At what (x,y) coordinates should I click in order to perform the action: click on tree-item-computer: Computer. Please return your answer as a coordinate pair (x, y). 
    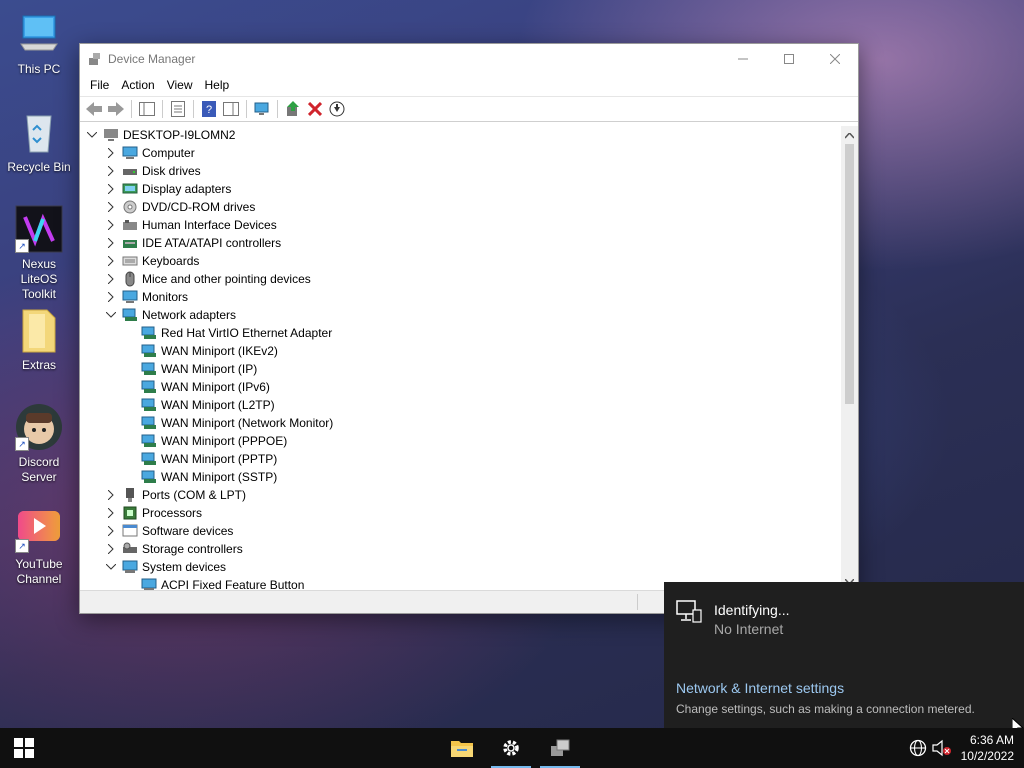
    Looking at the image, I should click on (149, 153).